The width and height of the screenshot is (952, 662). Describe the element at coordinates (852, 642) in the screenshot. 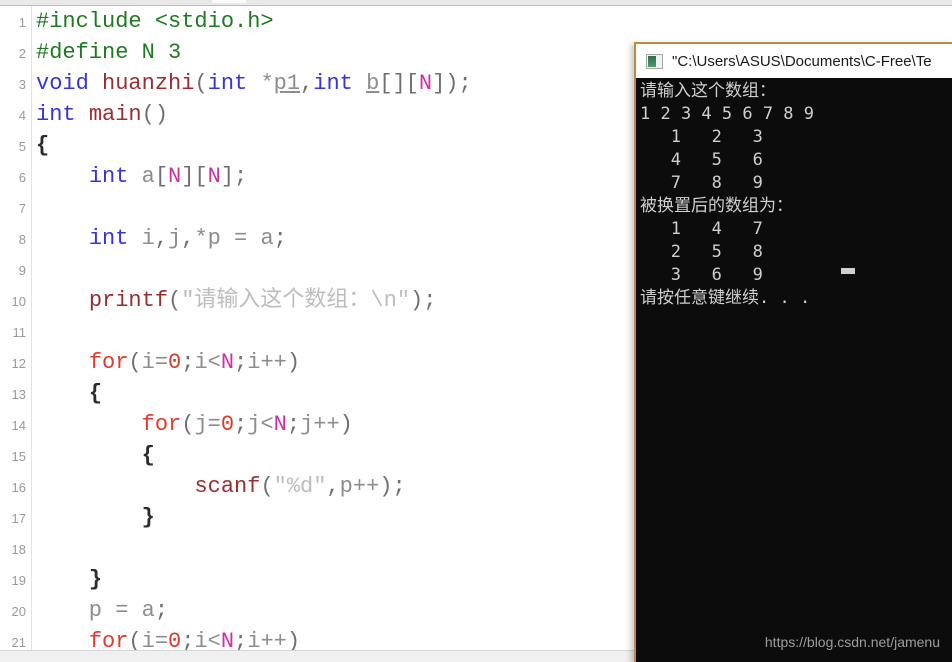

I see `watermark-text: https://blog.csdn.net/jamenu` at that location.